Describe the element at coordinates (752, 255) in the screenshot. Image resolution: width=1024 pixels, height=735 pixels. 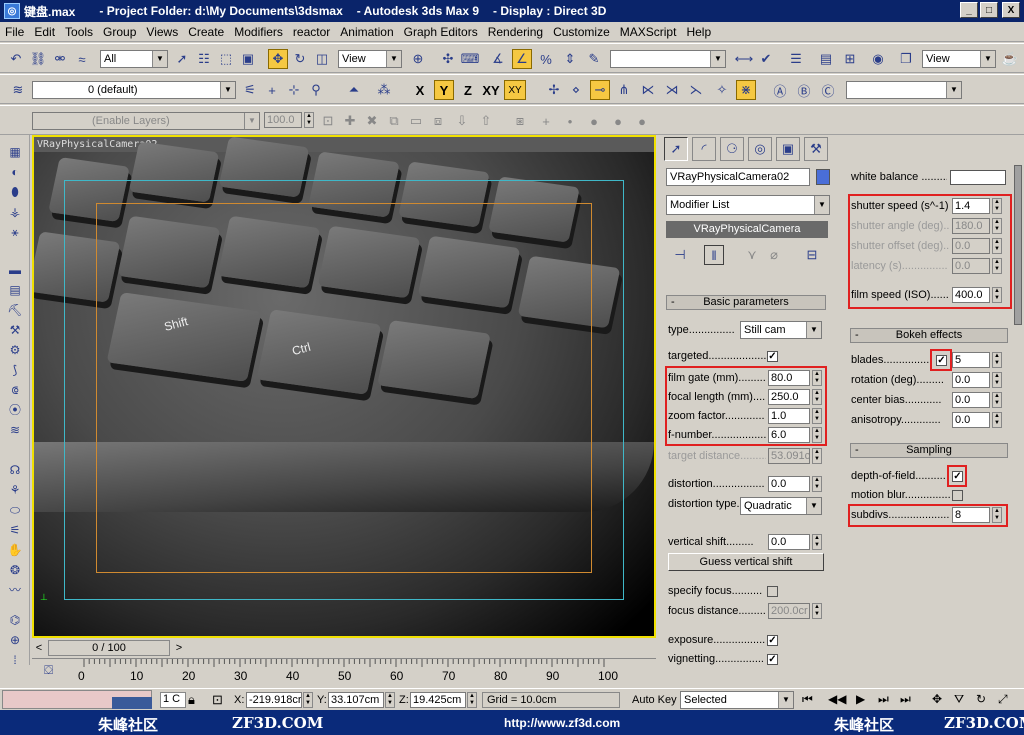
I see `make-unique-icon: ⋎` at that location.